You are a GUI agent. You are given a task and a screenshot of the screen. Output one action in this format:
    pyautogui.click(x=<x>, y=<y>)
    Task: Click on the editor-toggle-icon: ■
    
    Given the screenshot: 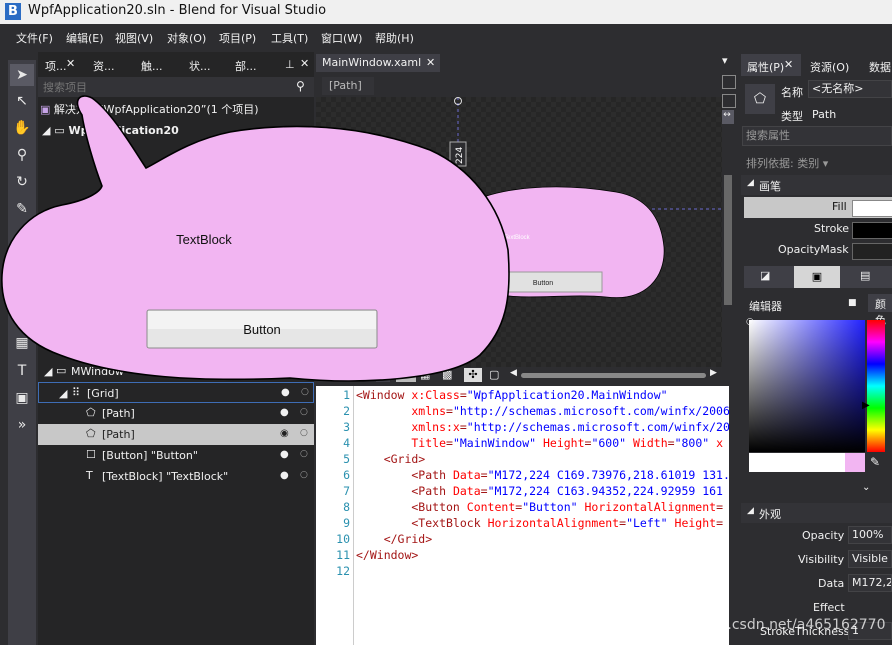 What is the action you would take?
    pyautogui.click(x=852, y=303)
    